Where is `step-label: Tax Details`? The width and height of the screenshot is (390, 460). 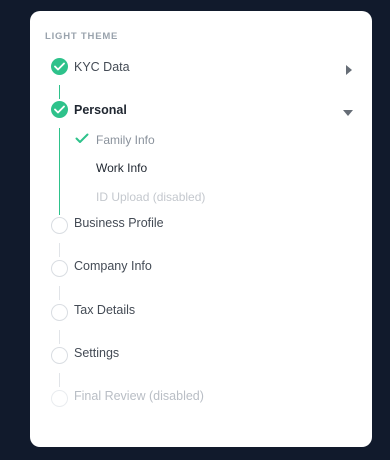 step-label: Tax Details is located at coordinates (105, 310).